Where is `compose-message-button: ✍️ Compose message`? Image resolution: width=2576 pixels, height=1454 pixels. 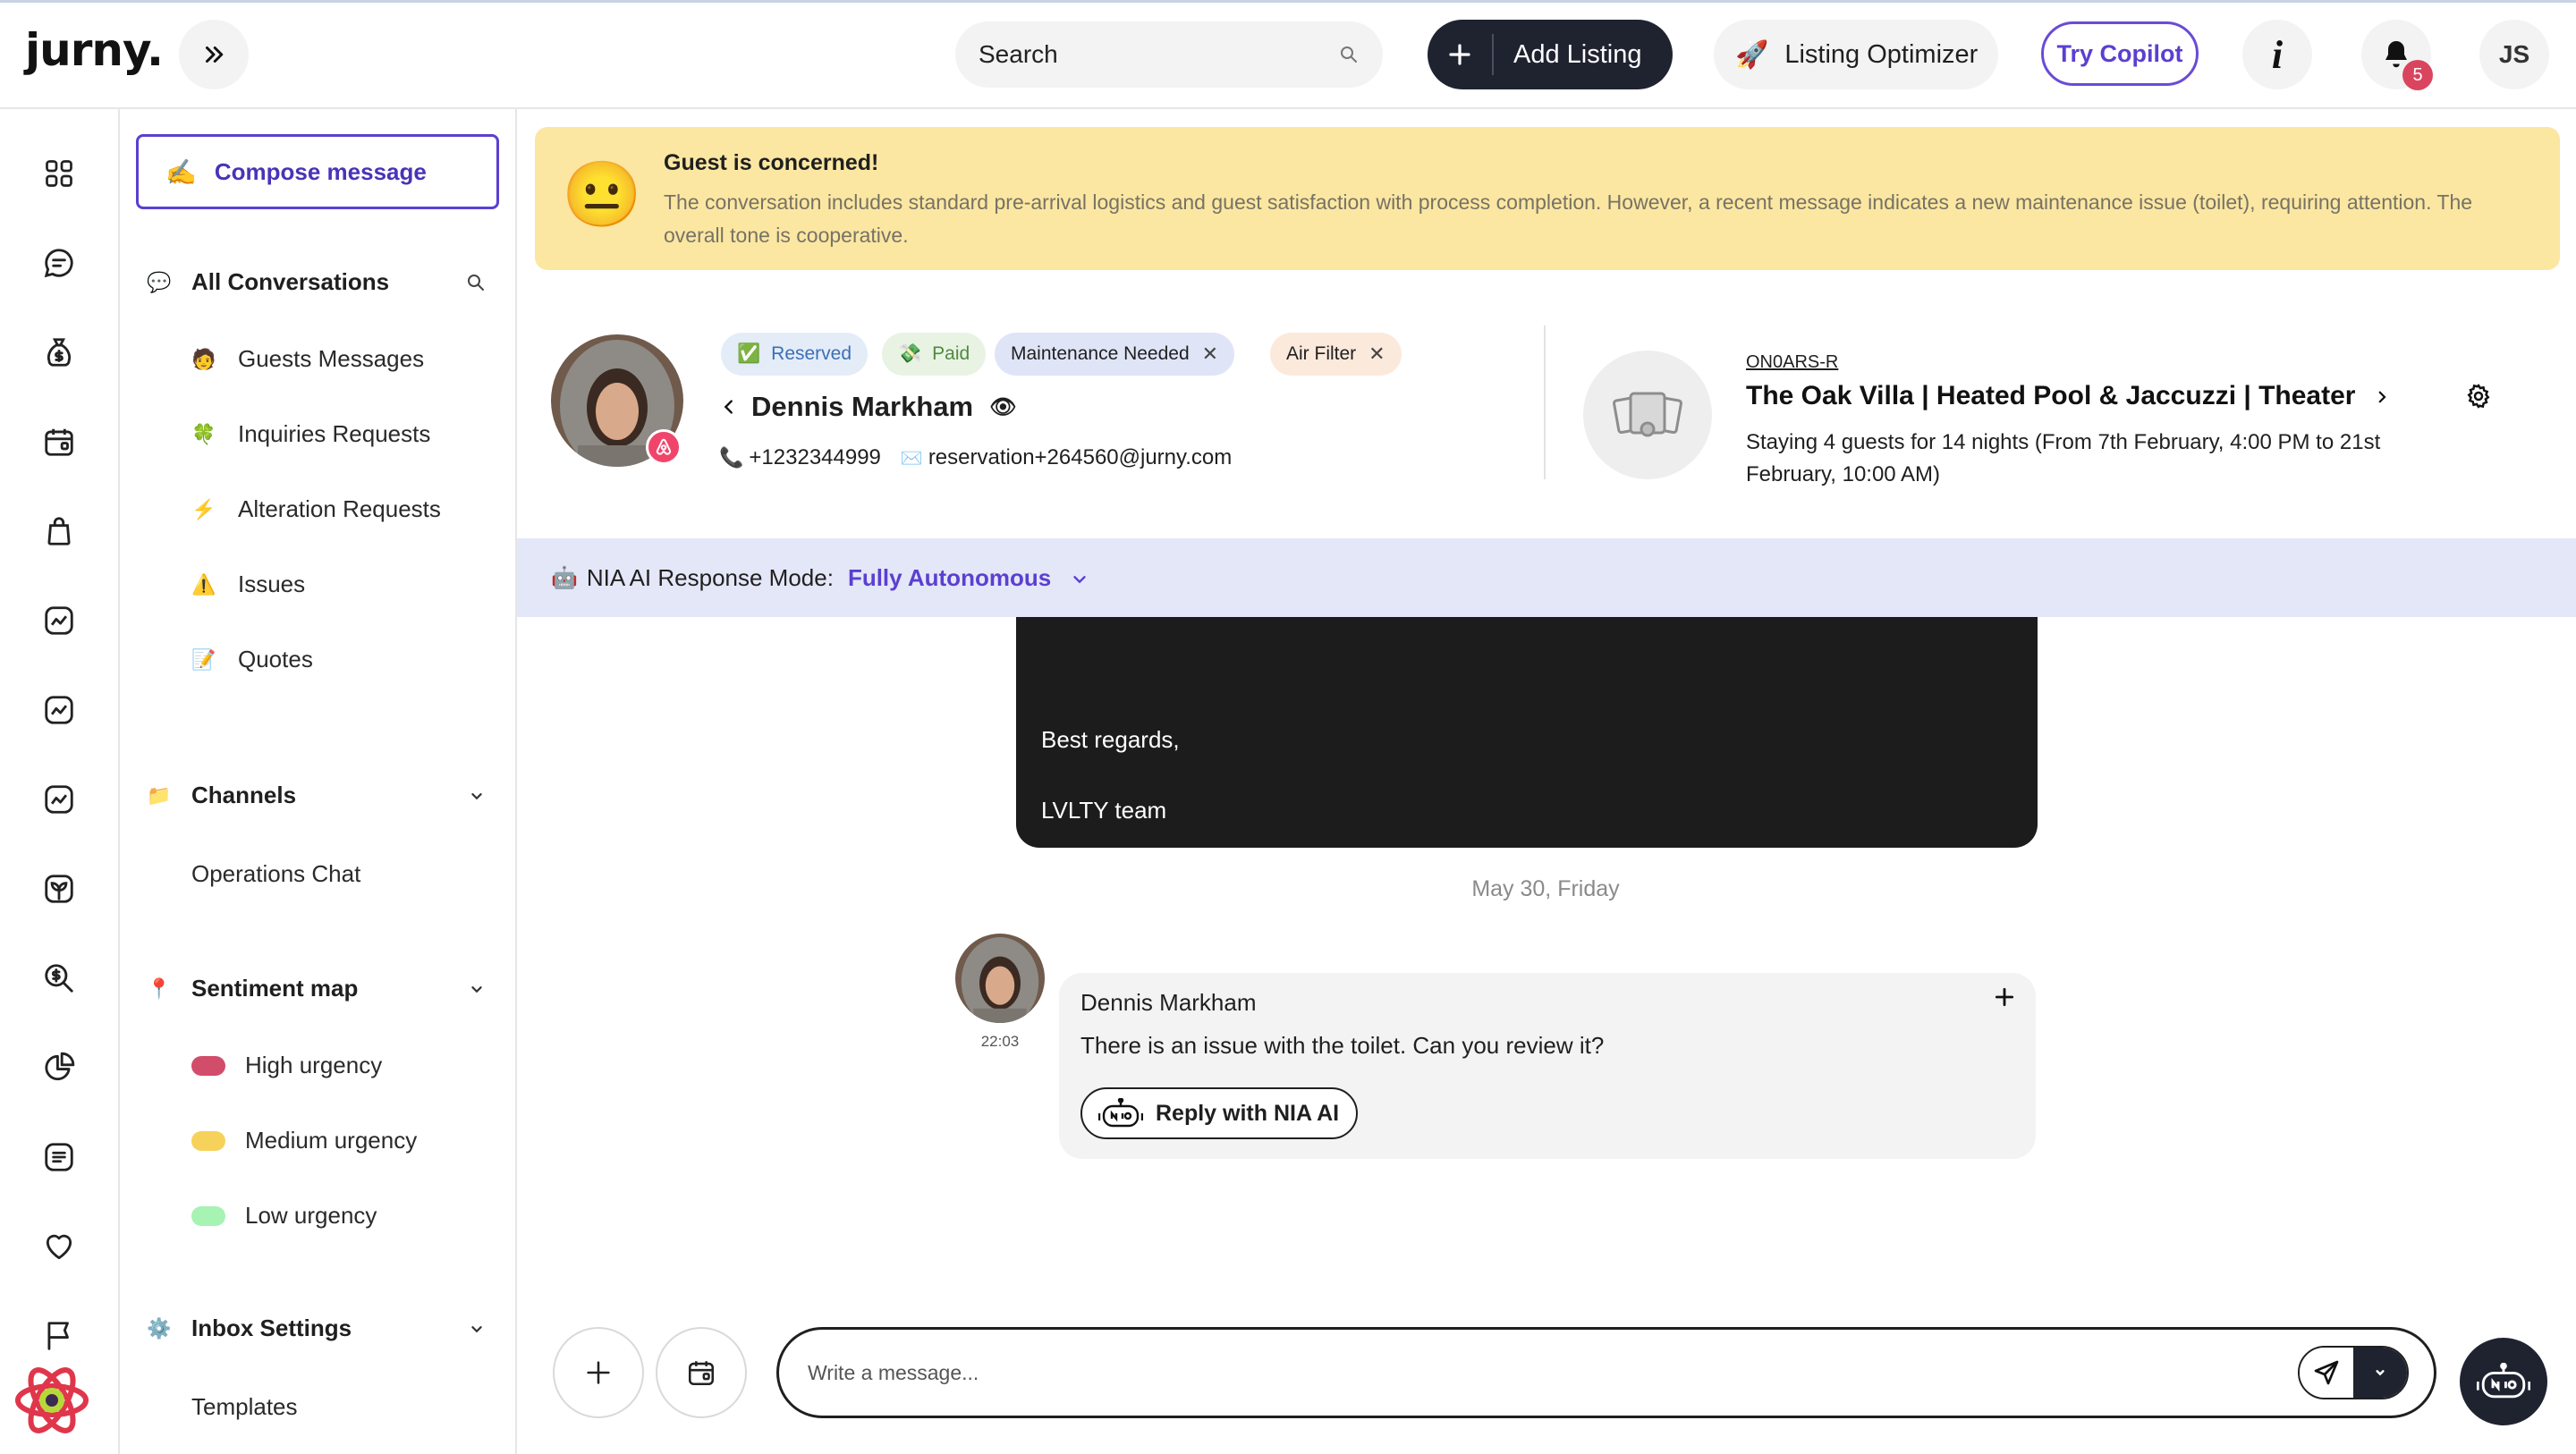
compose-message-button: ✍️ Compose message is located at coordinates (317, 171).